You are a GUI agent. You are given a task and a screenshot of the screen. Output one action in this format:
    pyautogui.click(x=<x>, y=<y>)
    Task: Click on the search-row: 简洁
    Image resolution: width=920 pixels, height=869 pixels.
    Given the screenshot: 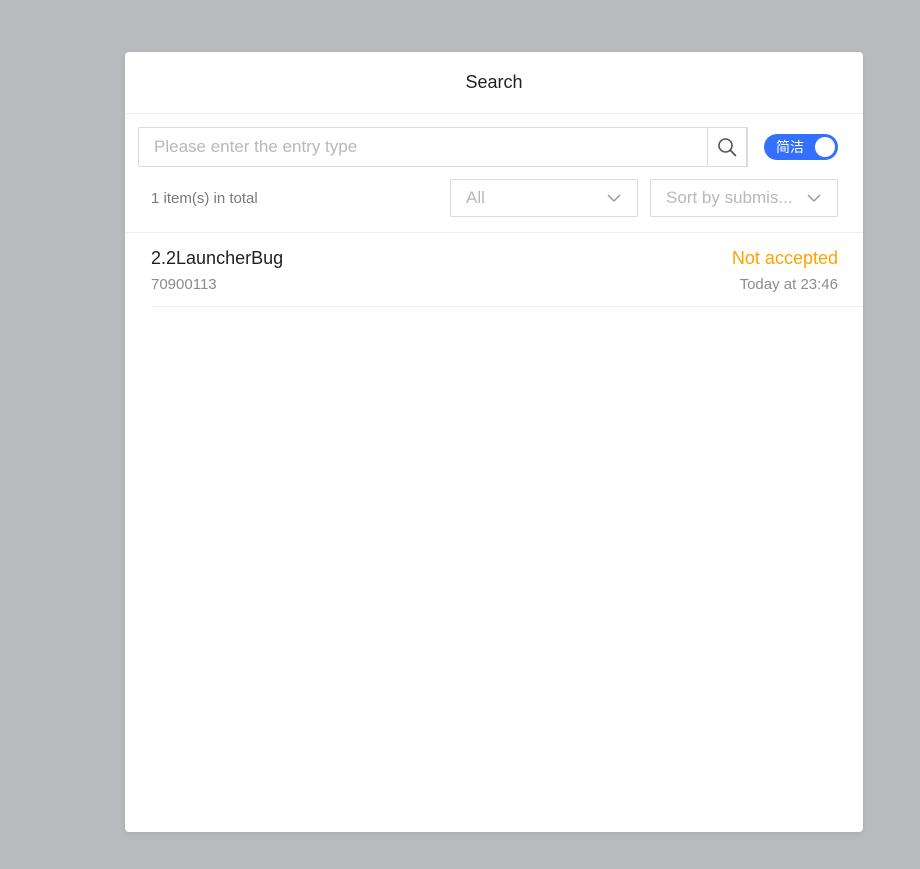 What is the action you would take?
    pyautogui.click(x=488, y=147)
    